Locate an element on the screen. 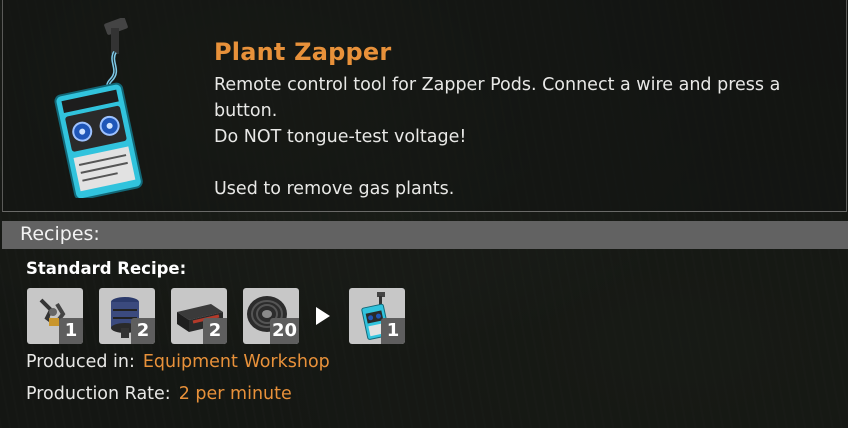 The image size is (848, 428). arrow-right-icon is located at coordinates (323, 316).